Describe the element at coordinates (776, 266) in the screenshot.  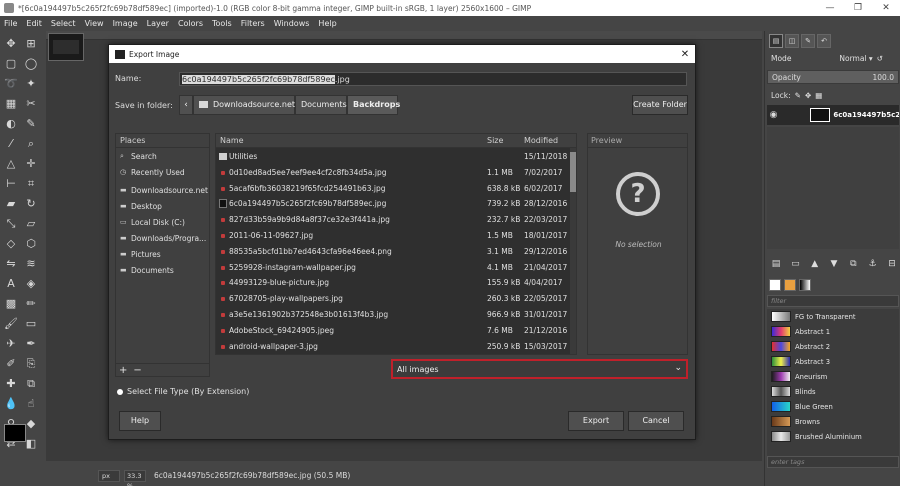
I see `new-layer-group-icon: ▤` at that location.